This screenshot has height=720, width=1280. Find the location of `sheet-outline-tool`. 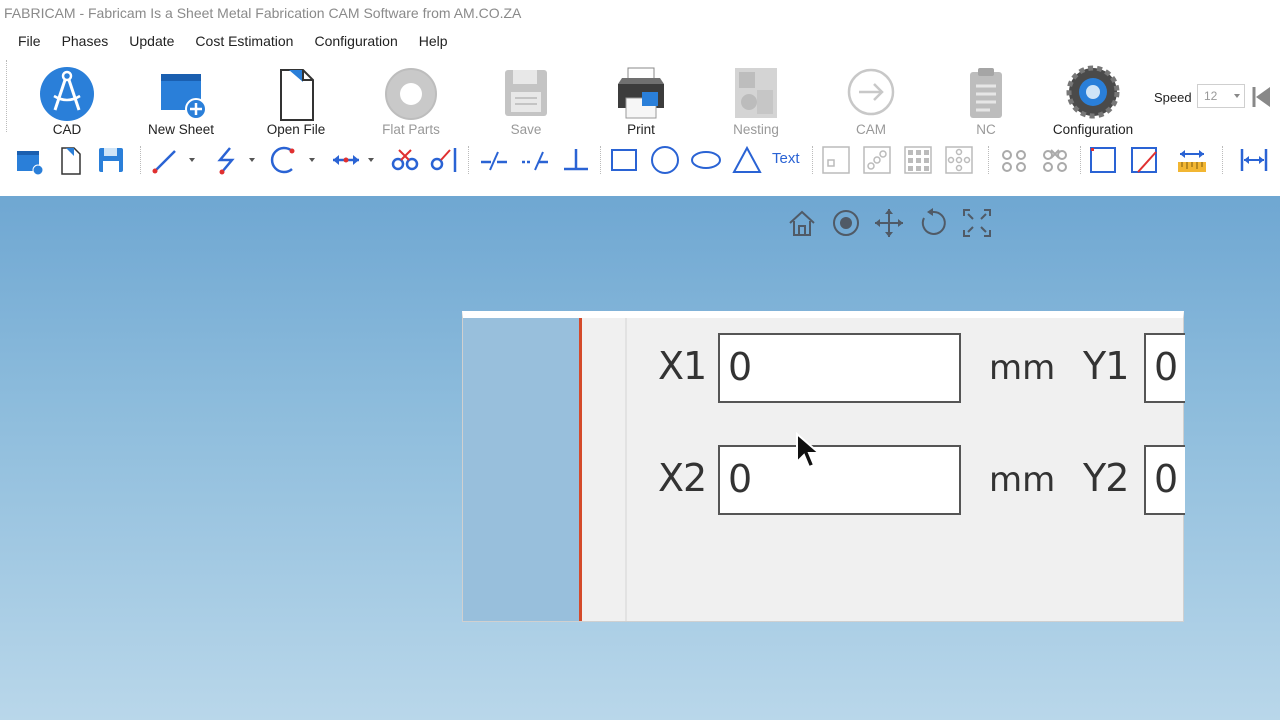

sheet-outline-tool is located at coordinates (1103, 160).